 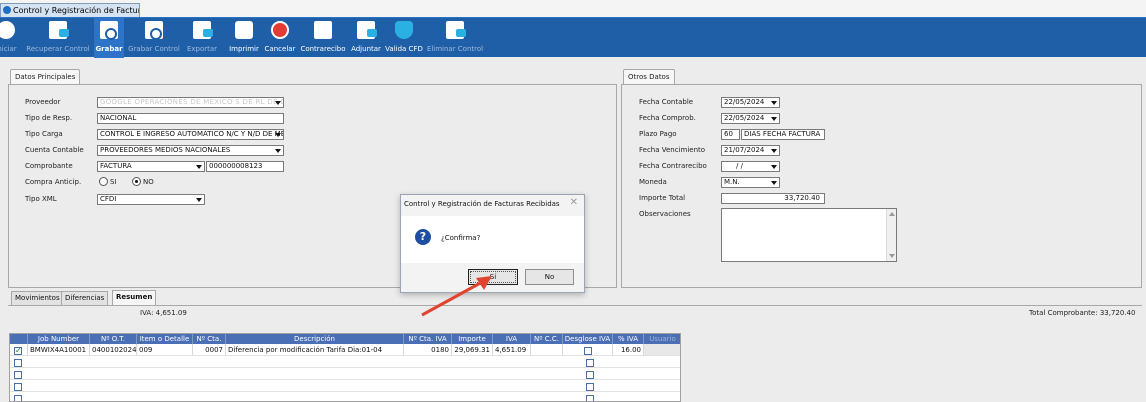 I want to click on grid-header-pct-iva: % IVA, so click(x=628, y=339).